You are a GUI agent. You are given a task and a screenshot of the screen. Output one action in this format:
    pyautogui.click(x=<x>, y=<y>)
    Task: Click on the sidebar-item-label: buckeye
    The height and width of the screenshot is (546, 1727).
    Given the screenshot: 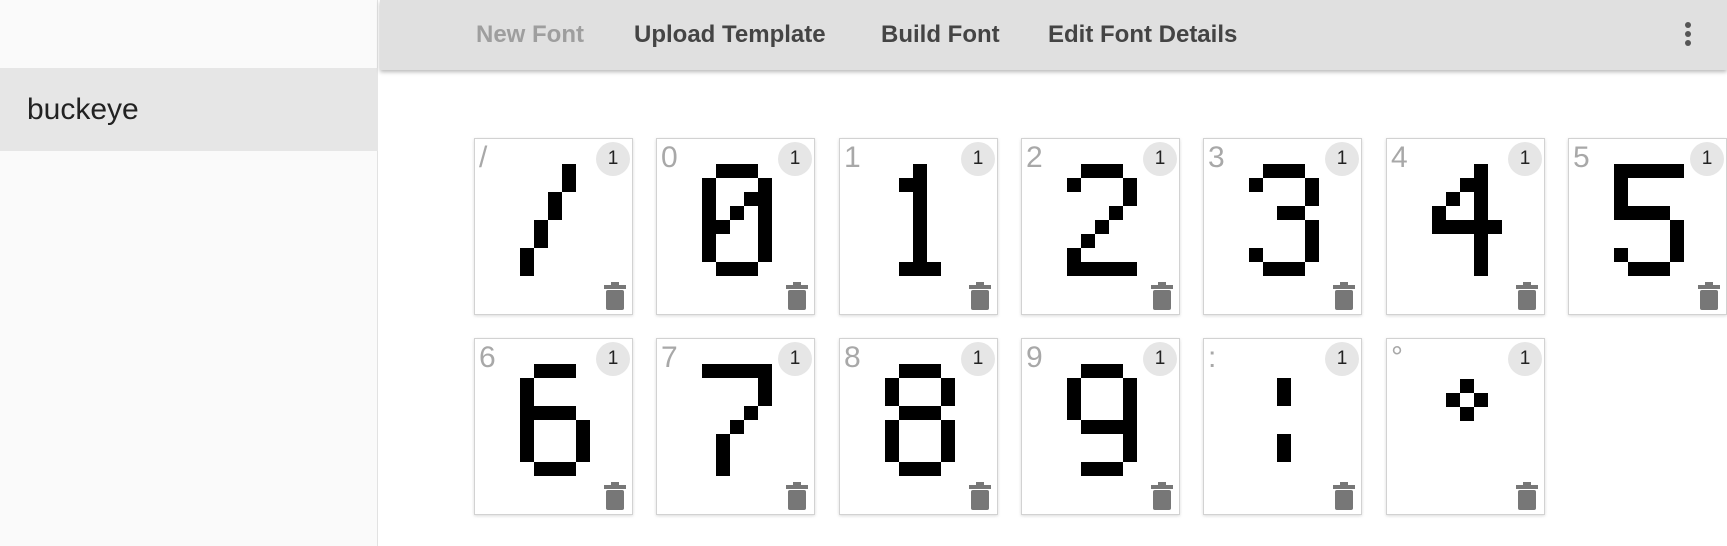 What is the action you would take?
    pyautogui.click(x=83, y=109)
    